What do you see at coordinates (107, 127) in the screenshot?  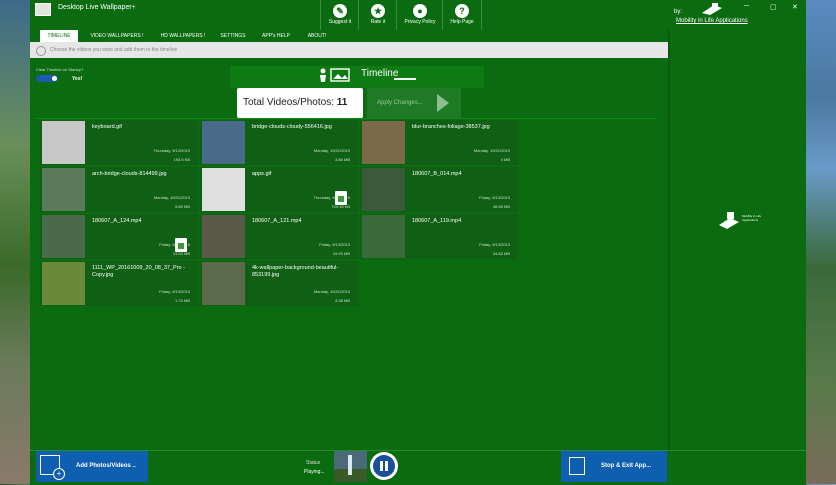 I see `media-name: keyboard.gif` at bounding box center [107, 127].